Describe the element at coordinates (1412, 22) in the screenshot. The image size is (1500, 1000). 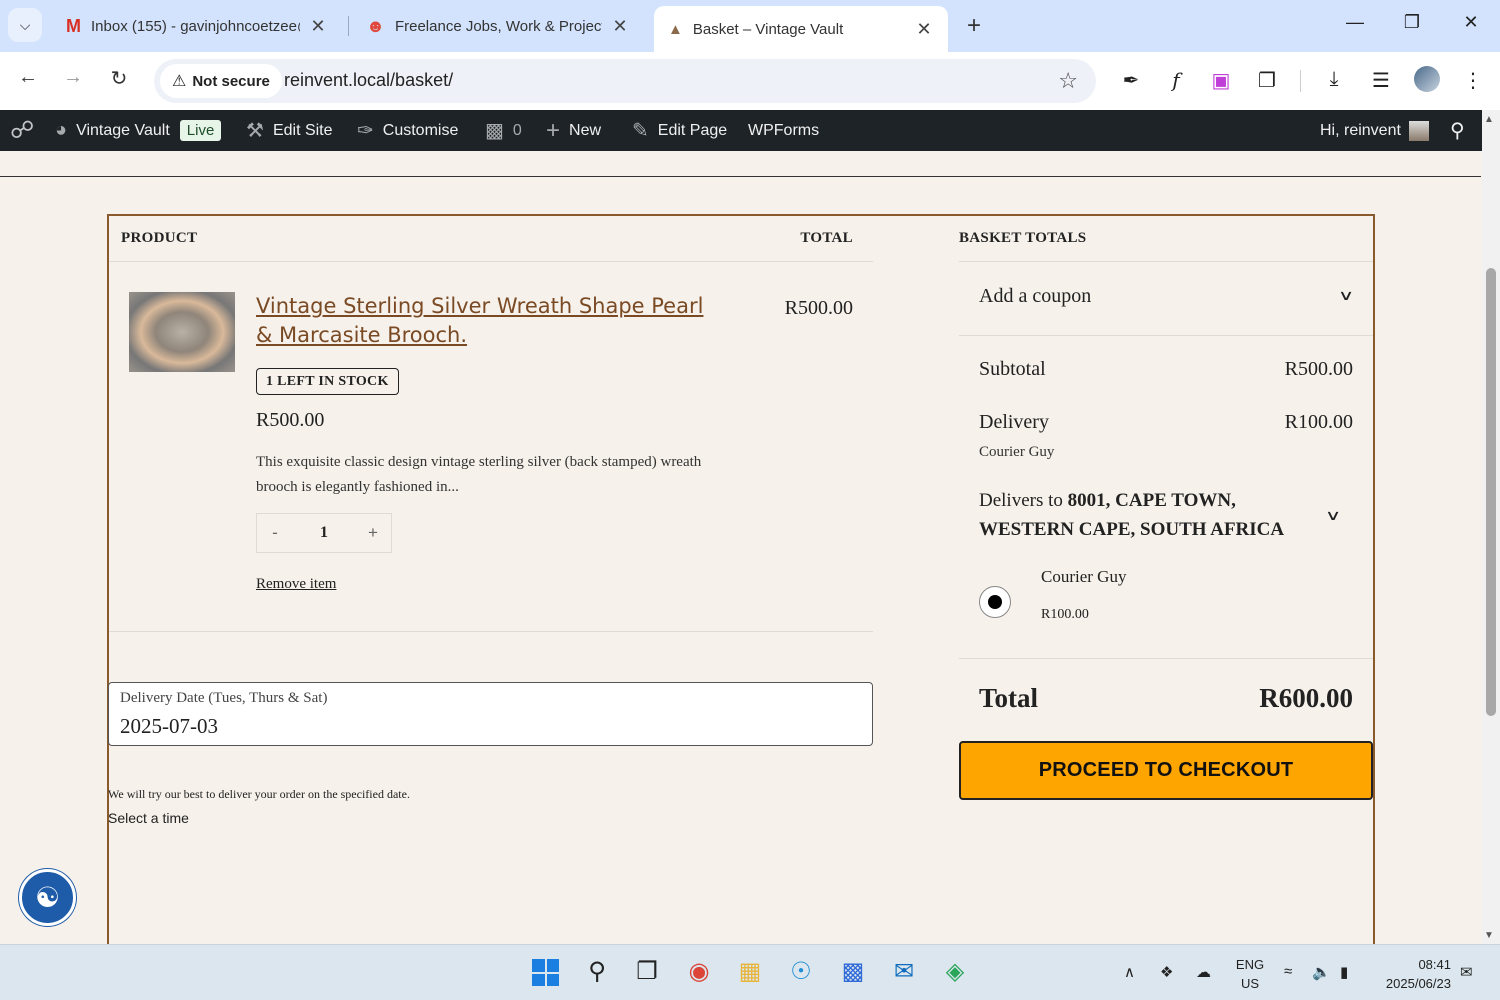
I see `restore-icon: ❐` at that location.